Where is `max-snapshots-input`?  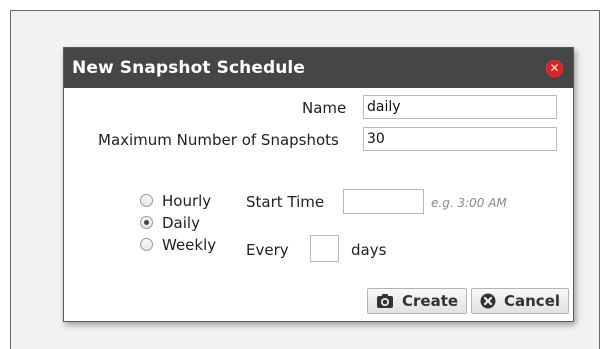
max-snapshots-input is located at coordinates (460, 139).